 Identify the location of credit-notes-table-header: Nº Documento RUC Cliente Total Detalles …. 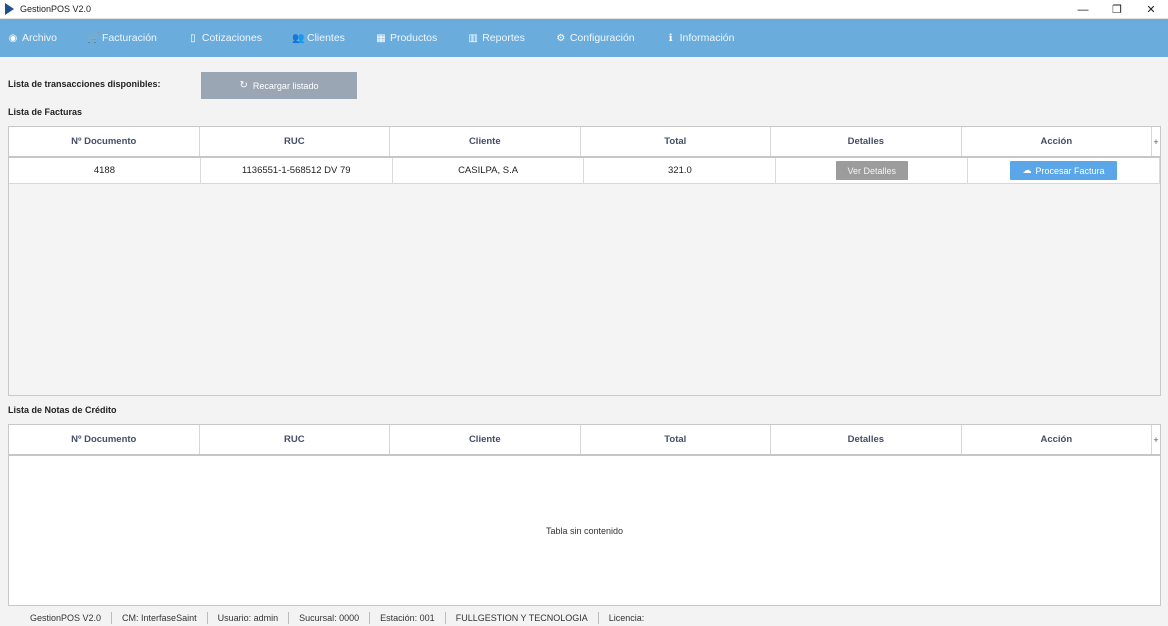
(585, 440).